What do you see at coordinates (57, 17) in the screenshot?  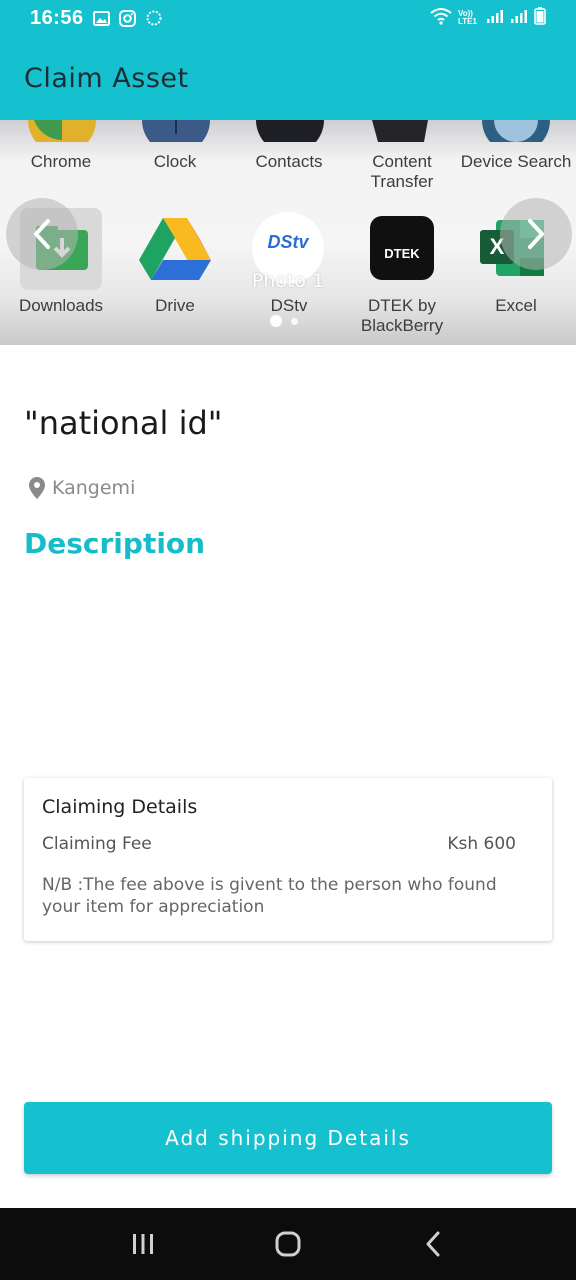 I see `status-time: 16:56` at bounding box center [57, 17].